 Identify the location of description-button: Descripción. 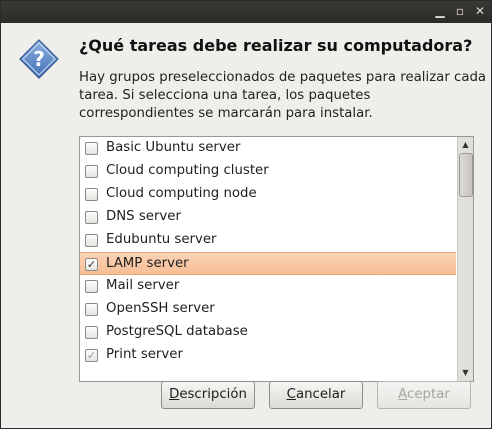
(208, 395).